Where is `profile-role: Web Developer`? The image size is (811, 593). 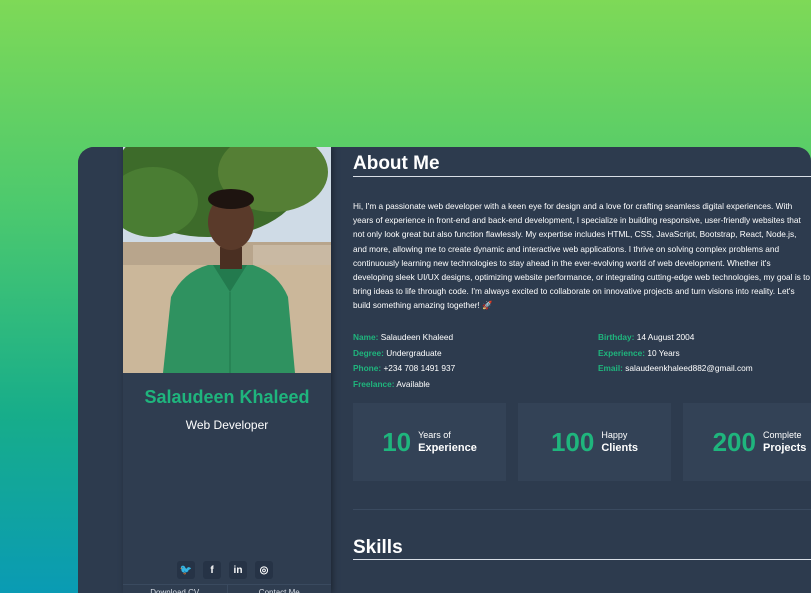
profile-role: Web Developer is located at coordinates (227, 425).